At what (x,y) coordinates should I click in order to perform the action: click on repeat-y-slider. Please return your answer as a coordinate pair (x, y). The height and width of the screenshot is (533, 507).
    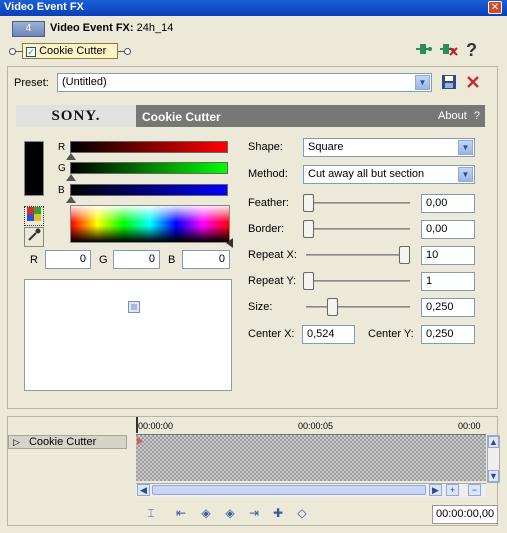
    Looking at the image, I should click on (358, 281).